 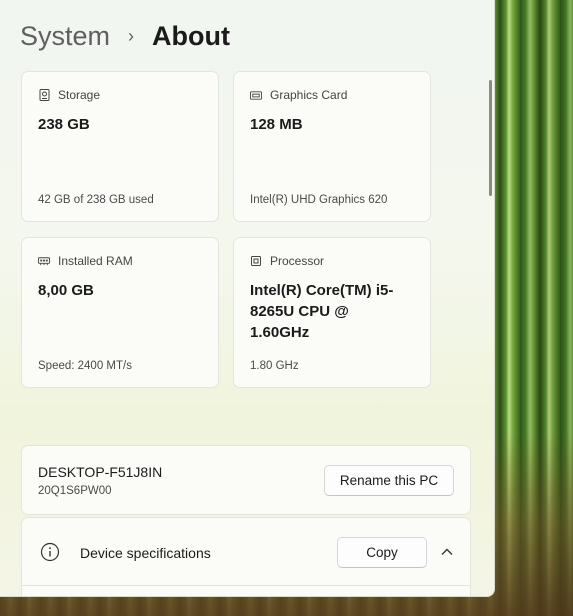 What do you see at coordinates (95, 261) in the screenshot?
I see `ram-label: Installed RAM` at bounding box center [95, 261].